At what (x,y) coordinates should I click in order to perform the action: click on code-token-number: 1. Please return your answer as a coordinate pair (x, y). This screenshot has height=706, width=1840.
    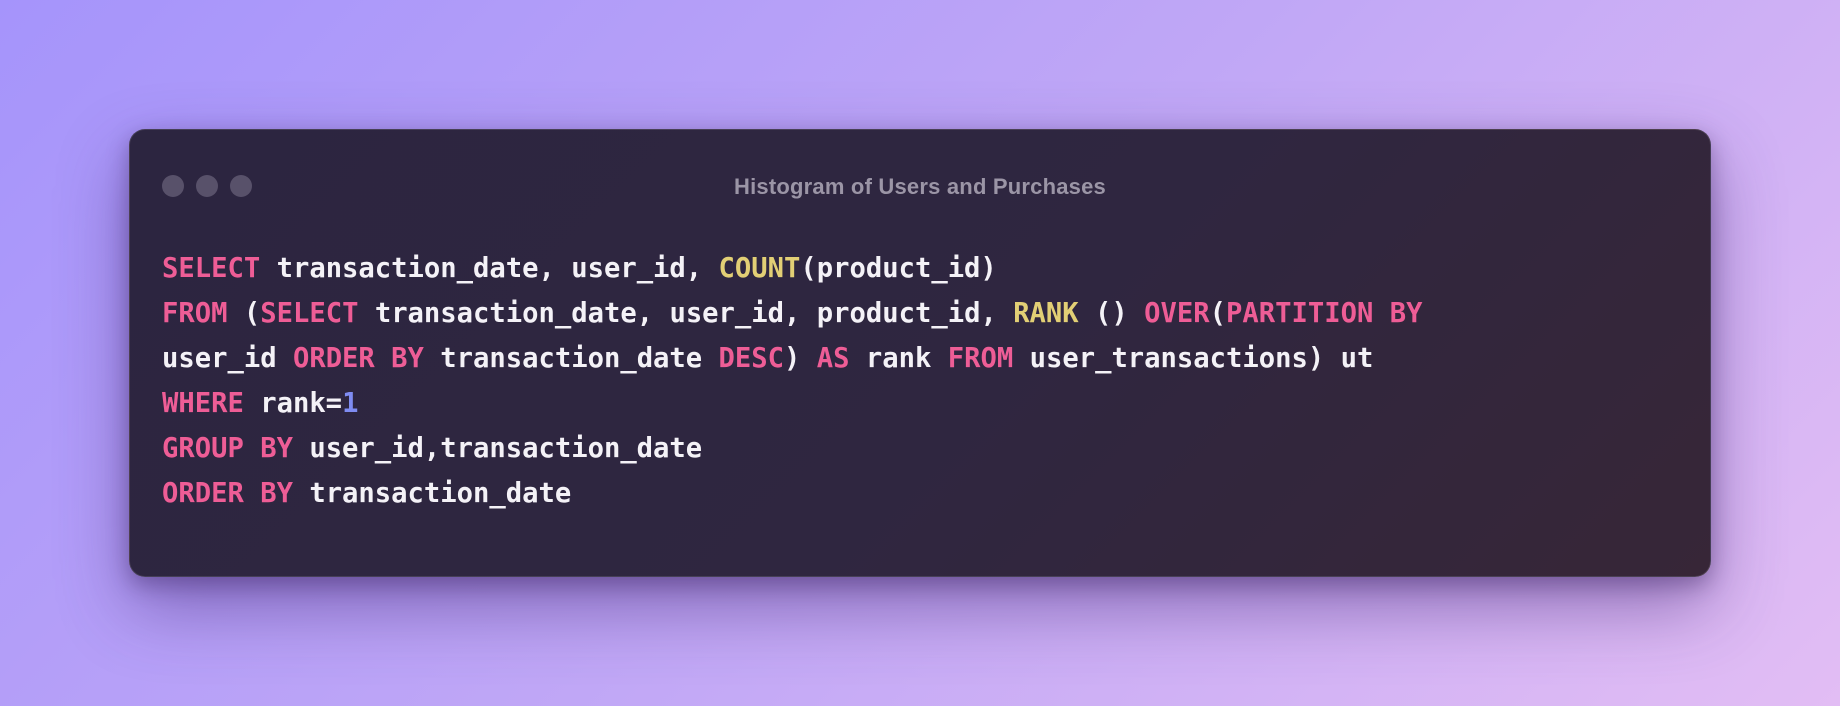
    Looking at the image, I should click on (350, 403).